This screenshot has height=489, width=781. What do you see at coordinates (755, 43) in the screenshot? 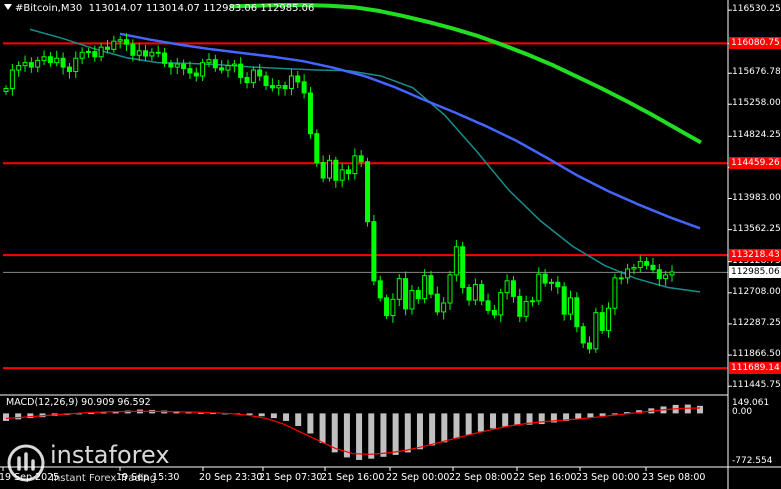
I see `level-price-badge: 116080.75` at bounding box center [755, 43].